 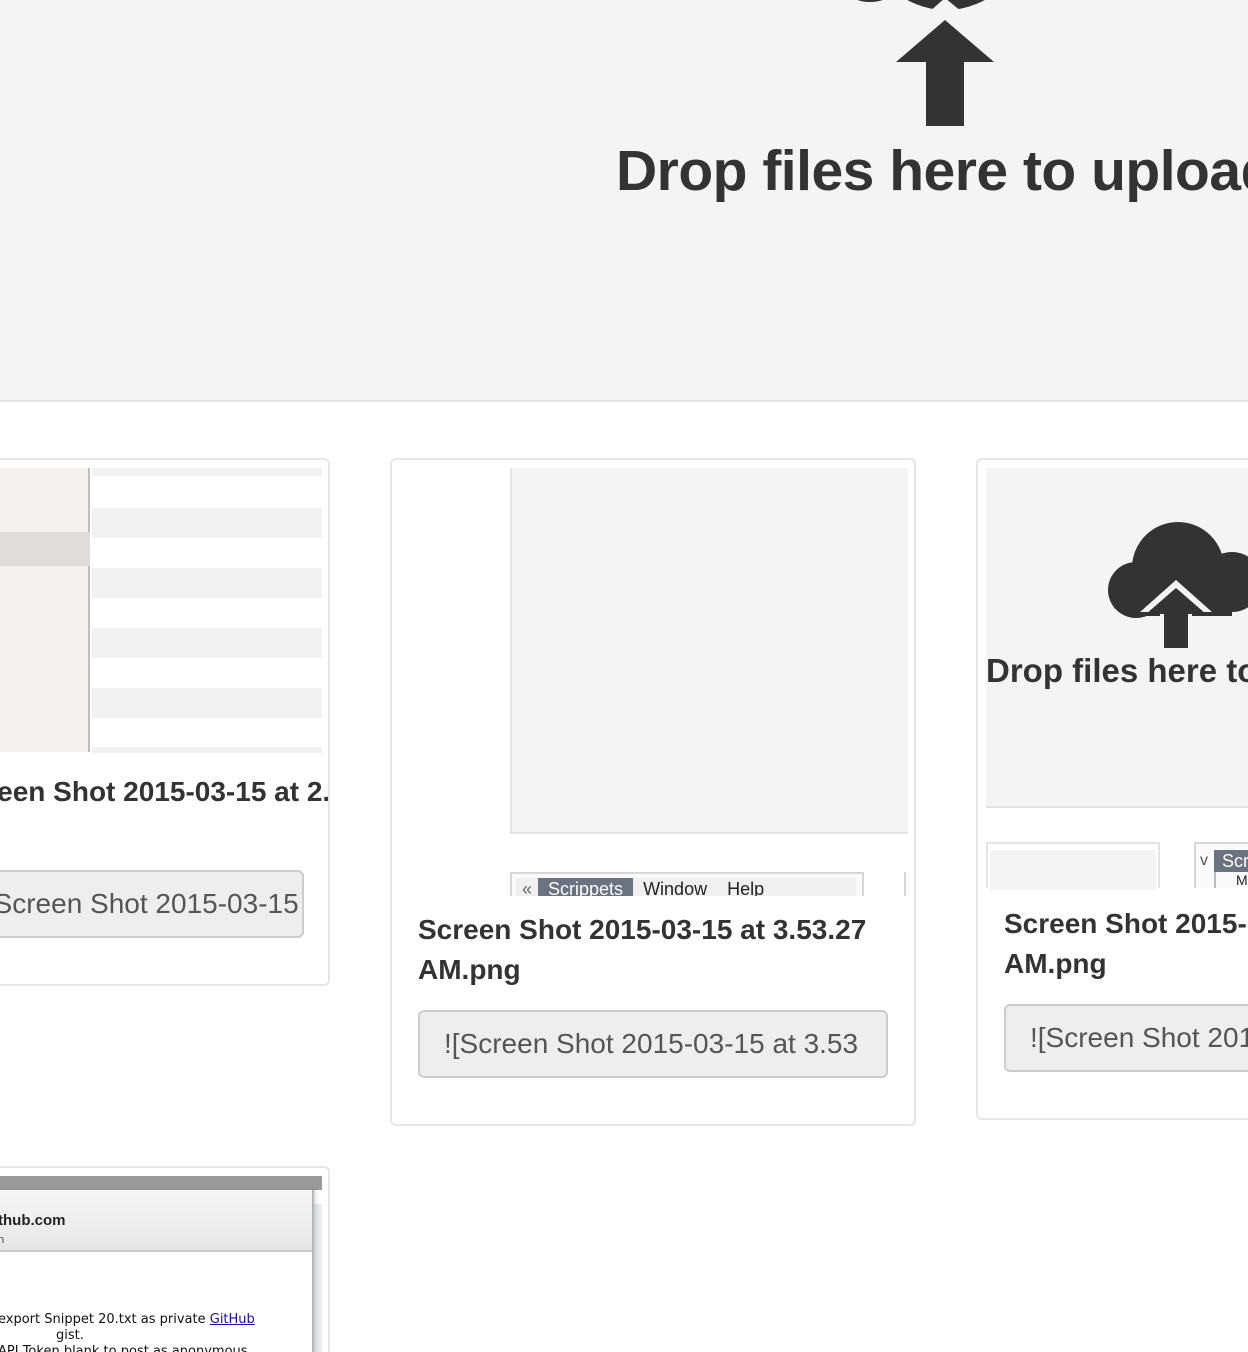 I want to click on github-link: GitHub, so click(x=232, y=1319).